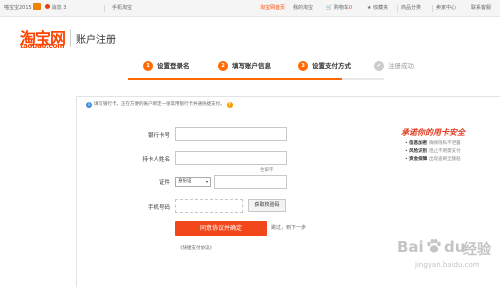 Image resolution: width=500 pixels, height=287 pixels. What do you see at coordinates (369, 8) in the screenshot?
I see `star-icon: ★` at bounding box center [369, 8].